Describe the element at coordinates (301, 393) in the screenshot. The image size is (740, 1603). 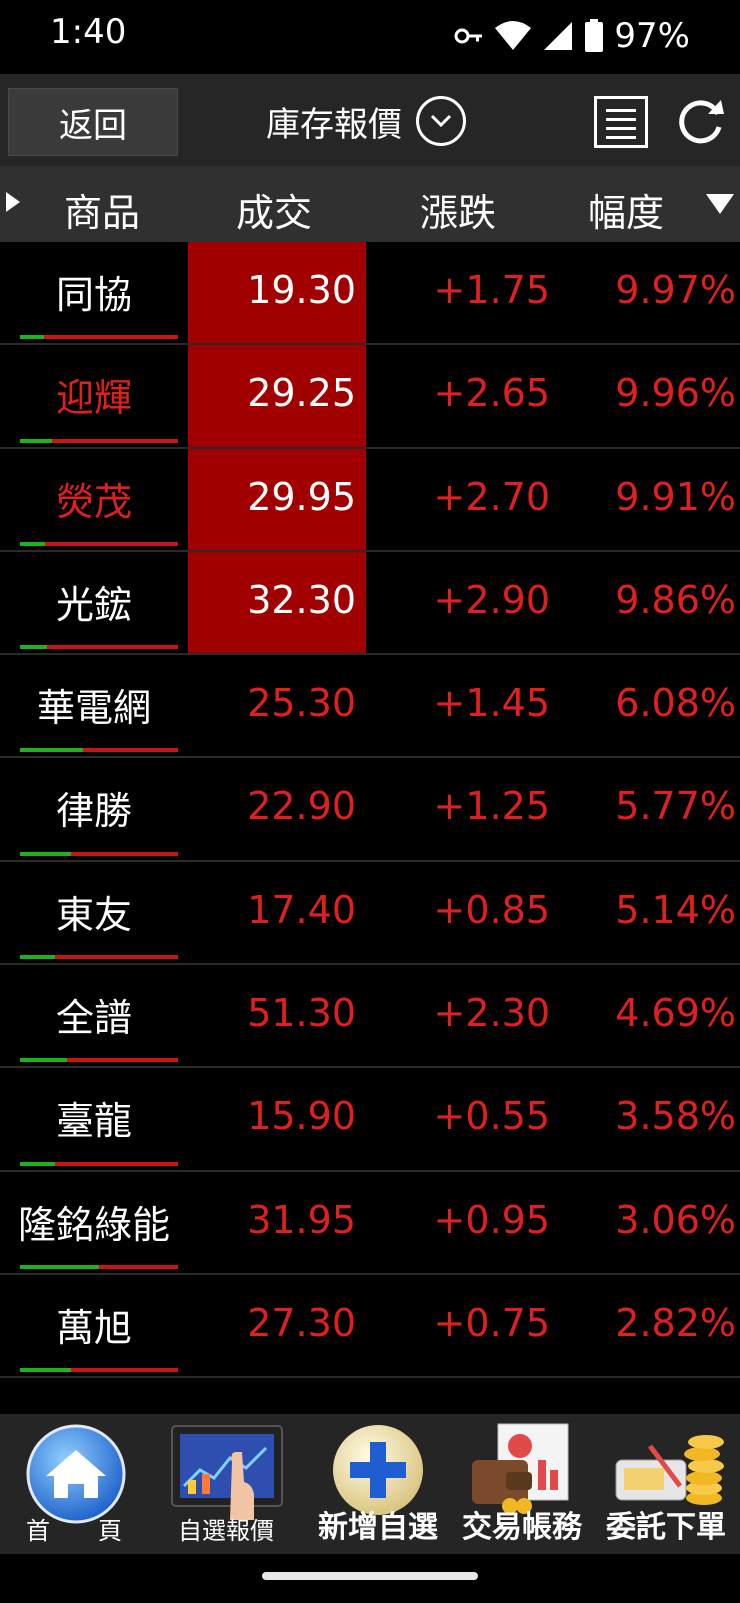
I see `stock-price: 29.25` at that location.